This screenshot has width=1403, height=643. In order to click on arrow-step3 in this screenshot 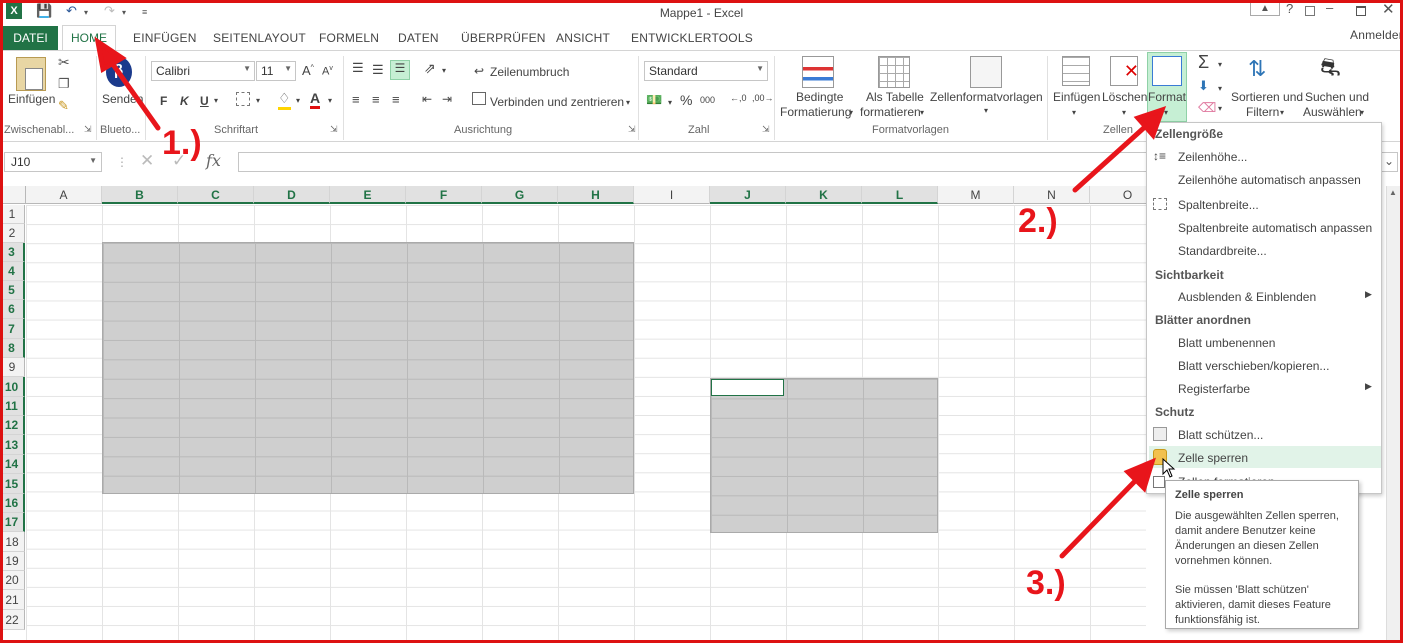, I will do `click(1100, 517)`.